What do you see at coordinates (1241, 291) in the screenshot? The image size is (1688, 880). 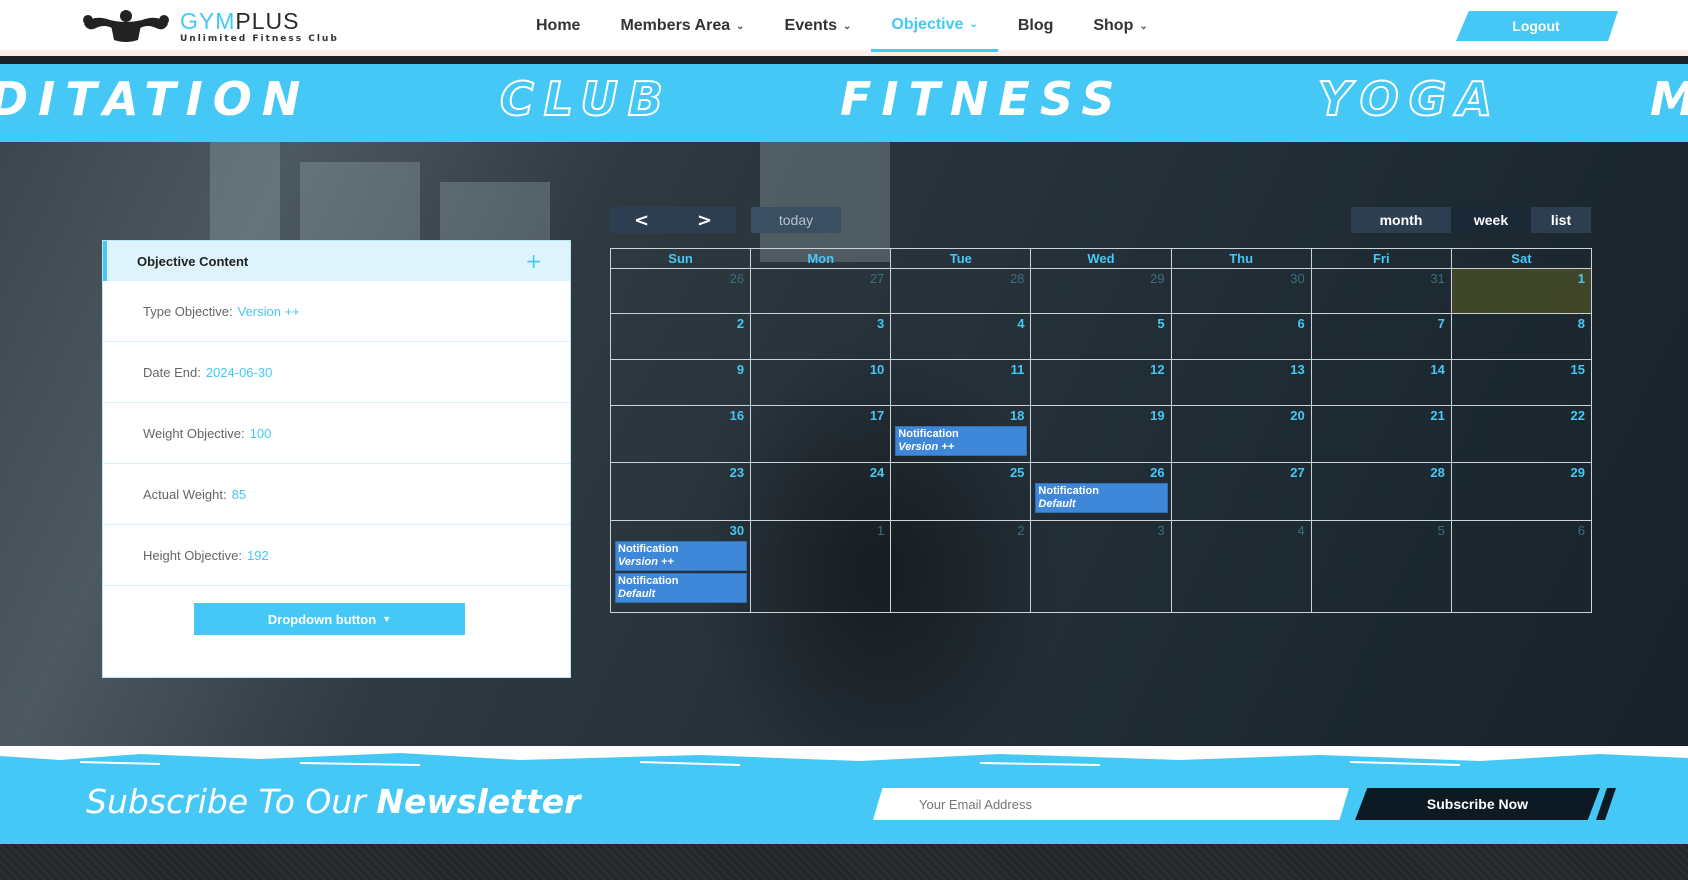 I see `calendar-day-cell: 30` at bounding box center [1241, 291].